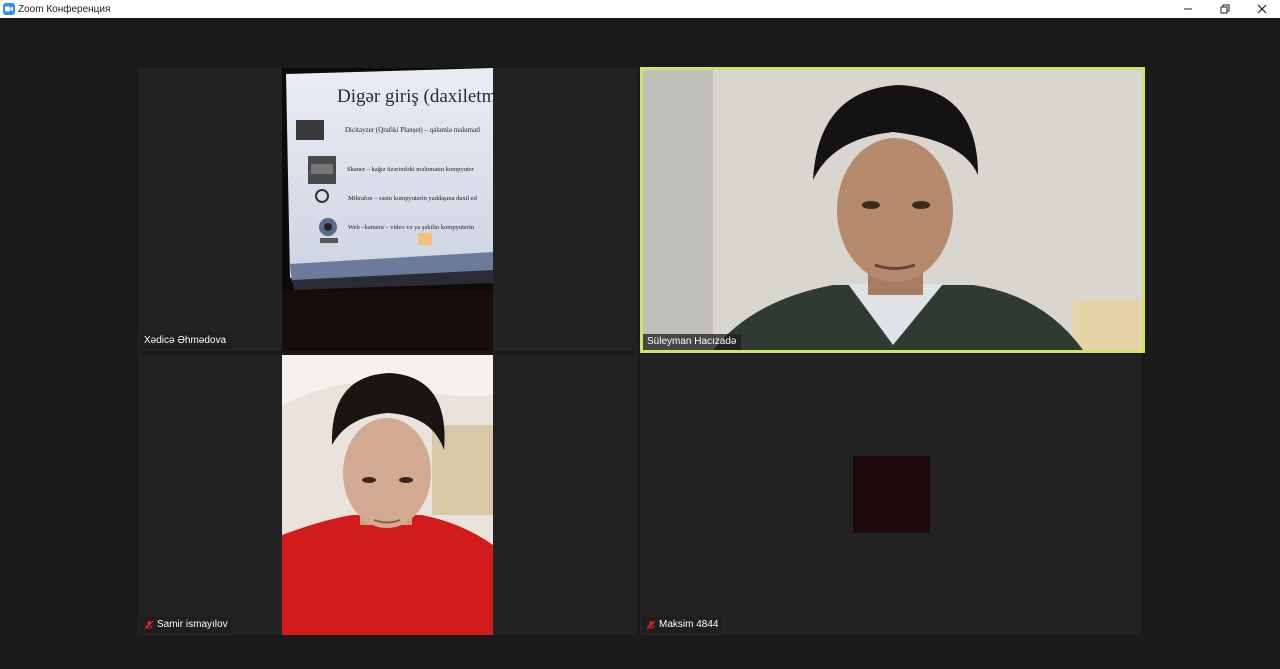 The height and width of the screenshot is (669, 1280). Describe the element at coordinates (415, 96) in the screenshot. I see `slide-title: Digər giriş (daxiletm` at that location.